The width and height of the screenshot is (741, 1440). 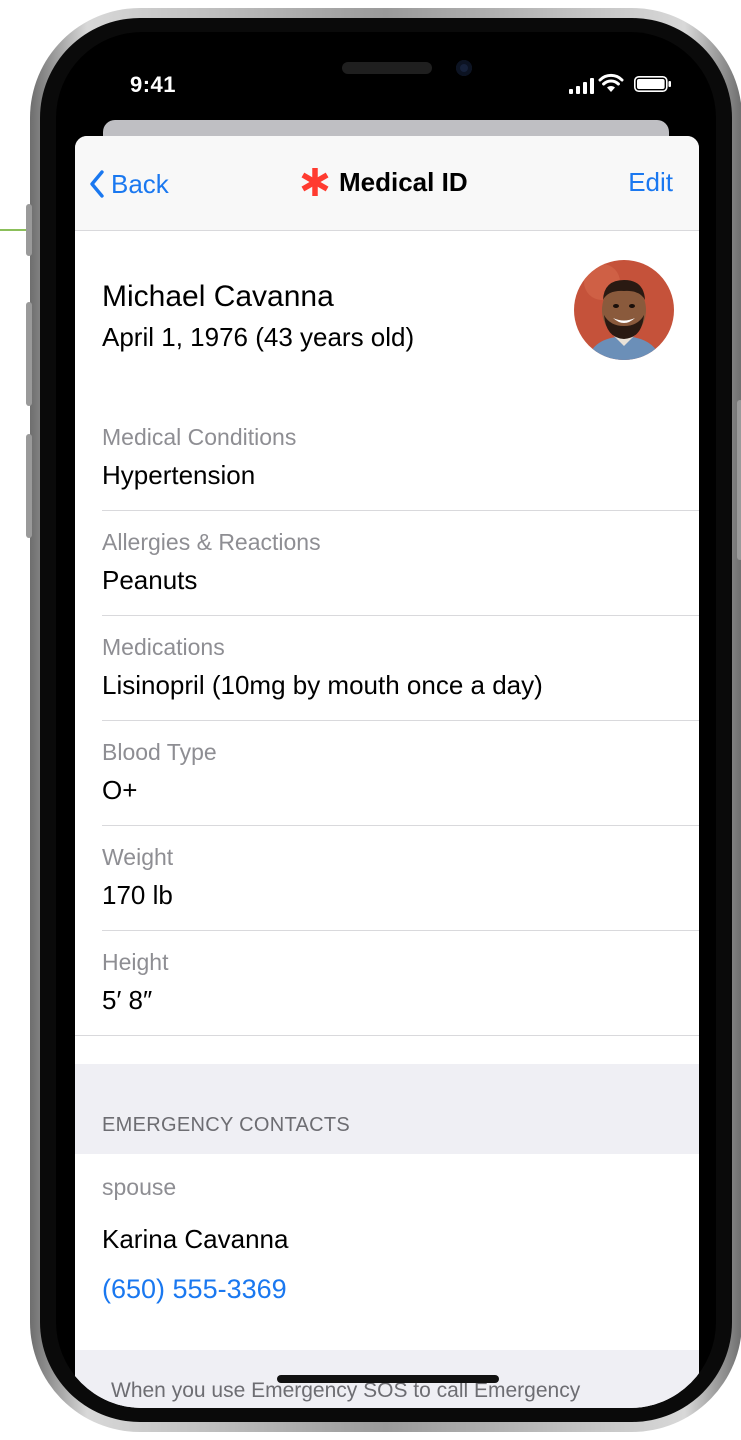 I want to click on field-label: Medical Conditions, so click(x=199, y=437).